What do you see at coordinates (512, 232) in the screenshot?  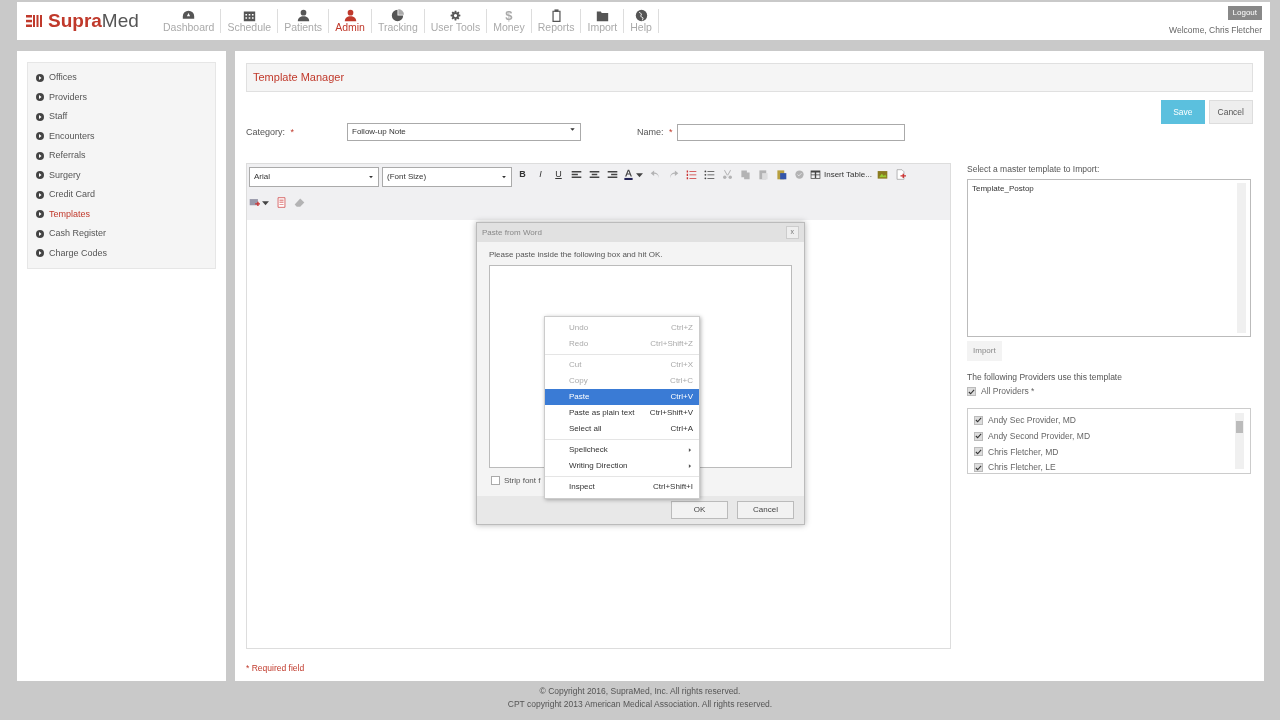 I see `dialog-title: Paste from Word` at bounding box center [512, 232].